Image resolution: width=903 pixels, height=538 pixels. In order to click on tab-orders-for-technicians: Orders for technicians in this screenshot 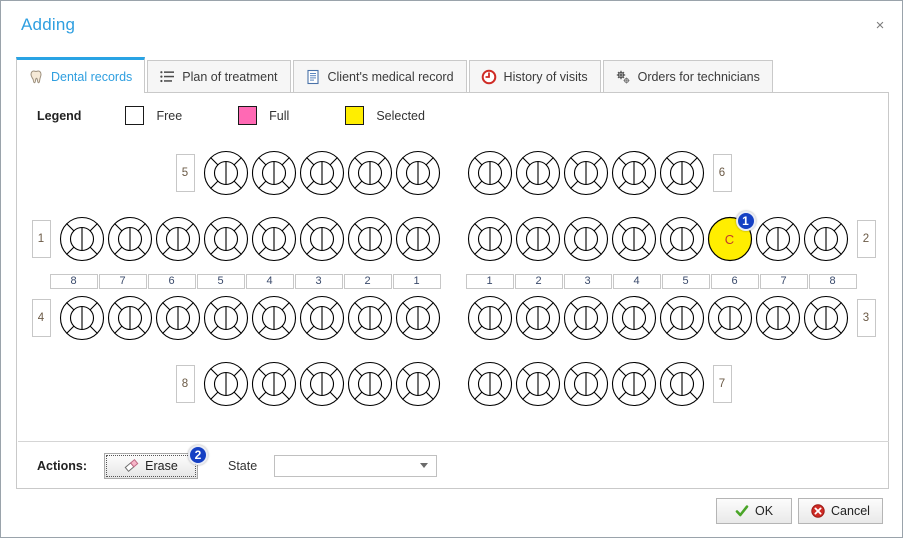, I will do `click(687, 76)`.